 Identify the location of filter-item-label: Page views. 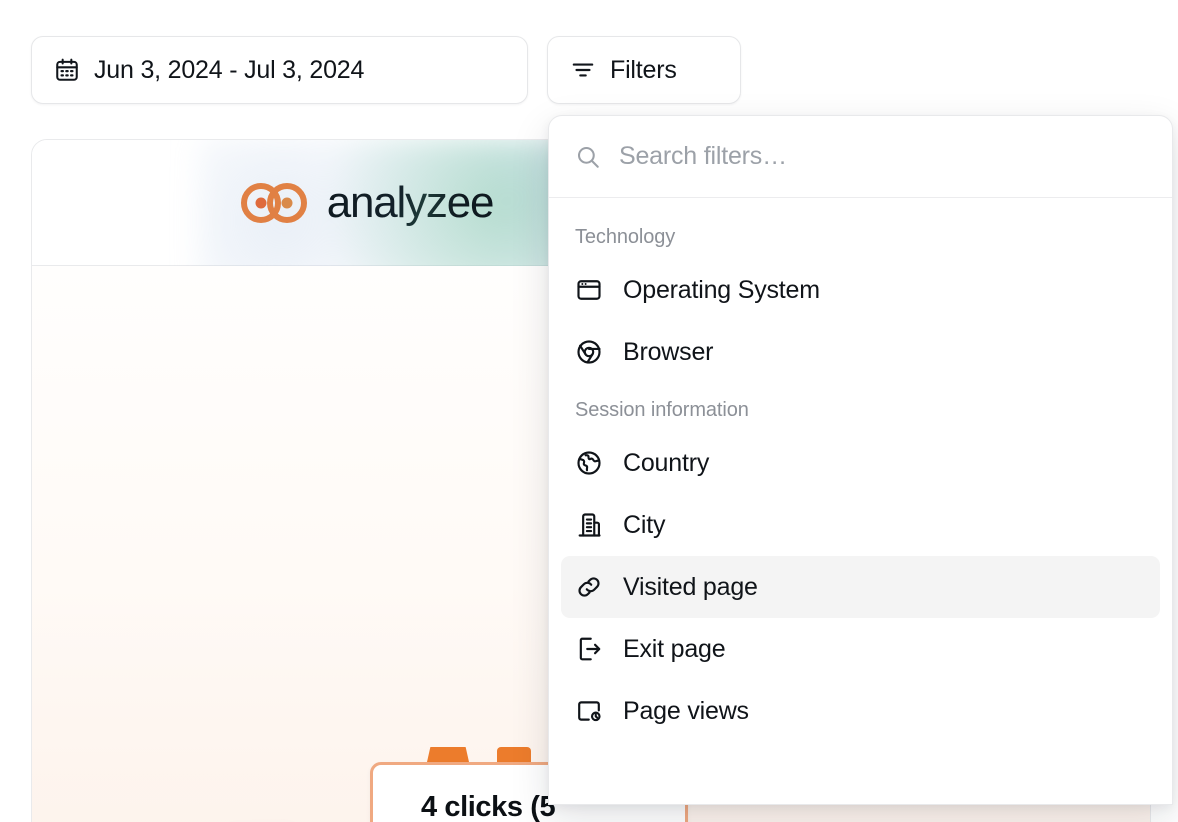
(686, 710).